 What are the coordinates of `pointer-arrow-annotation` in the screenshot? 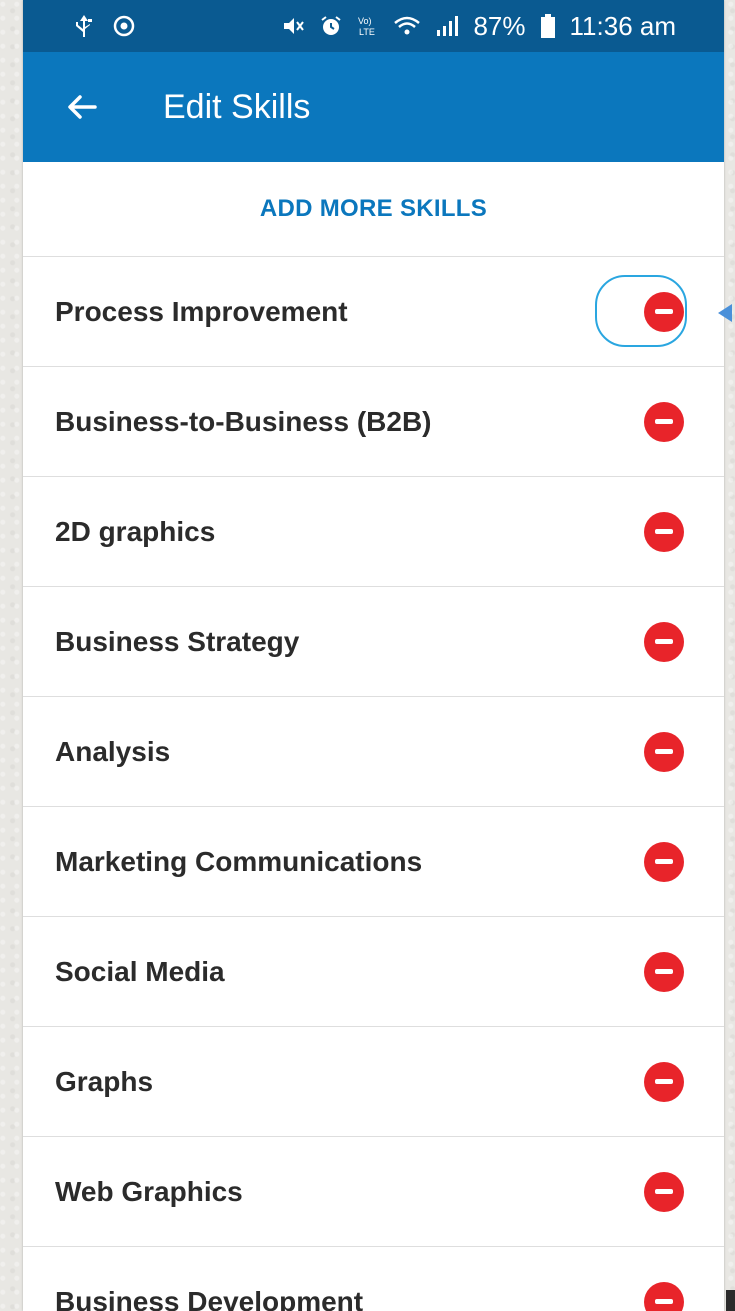 It's located at (725, 313).